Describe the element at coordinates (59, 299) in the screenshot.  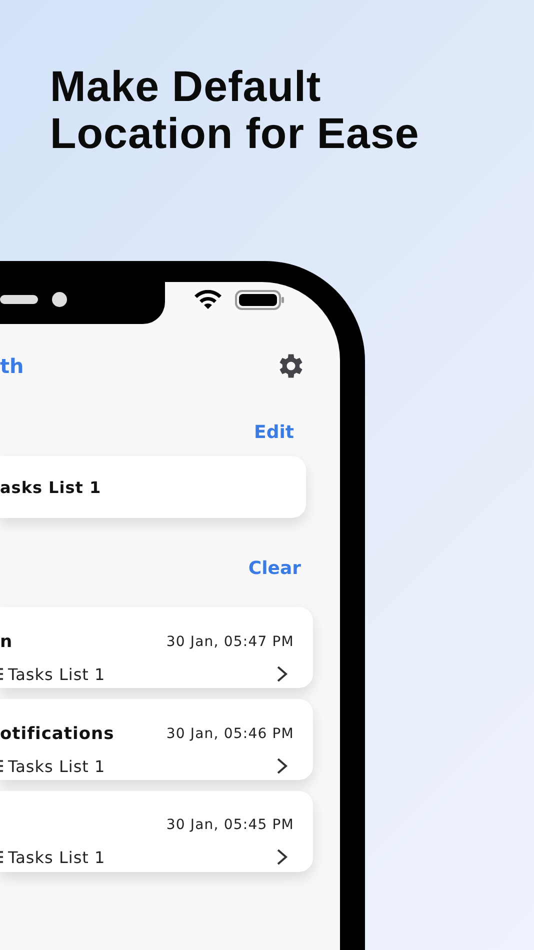
I see `camera-icon` at that location.